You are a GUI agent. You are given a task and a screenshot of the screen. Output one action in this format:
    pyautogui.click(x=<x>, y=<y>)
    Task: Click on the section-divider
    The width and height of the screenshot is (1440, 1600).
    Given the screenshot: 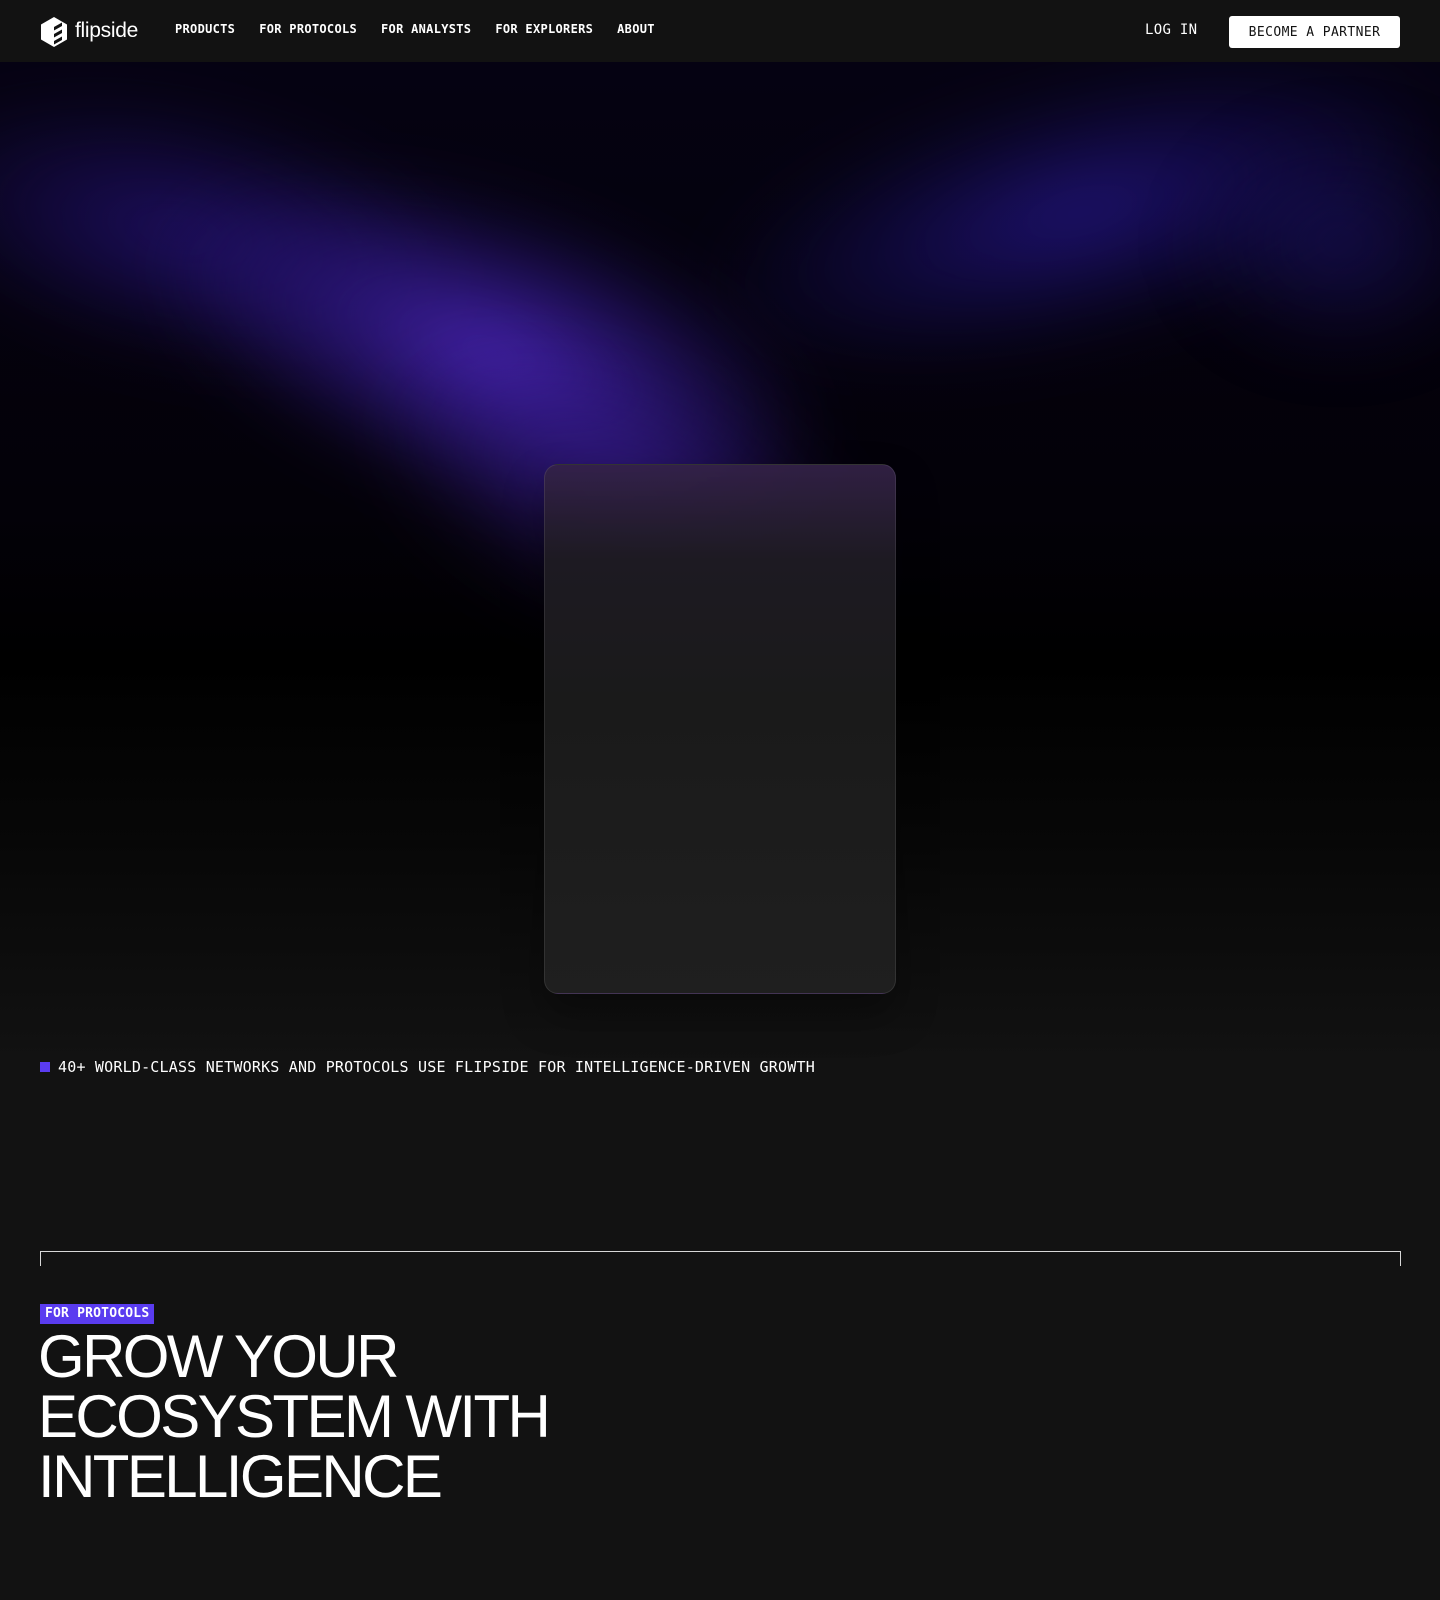 What is the action you would take?
    pyautogui.click(x=720, y=1258)
    